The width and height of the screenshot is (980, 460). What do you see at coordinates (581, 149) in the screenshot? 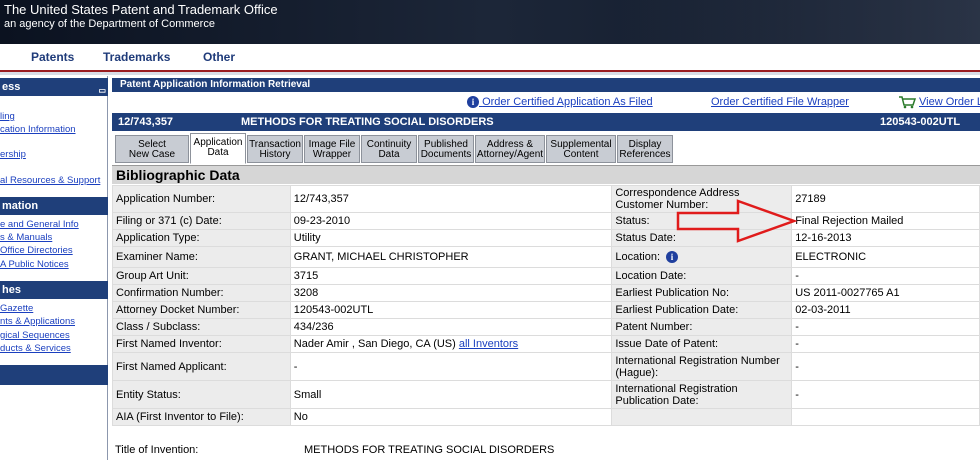
I see `tab-supplemental-content: Supplemental Content` at bounding box center [581, 149].